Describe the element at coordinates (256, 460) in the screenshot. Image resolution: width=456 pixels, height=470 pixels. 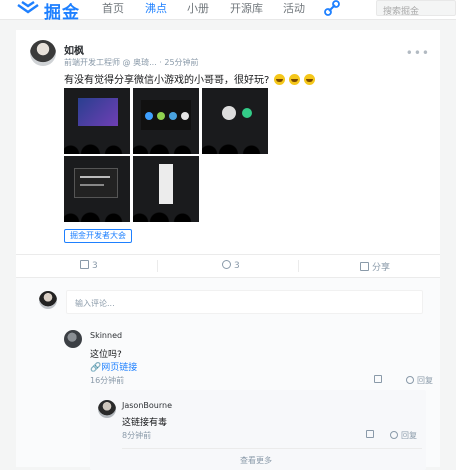
I see `view-more-link: 查看更多` at that location.